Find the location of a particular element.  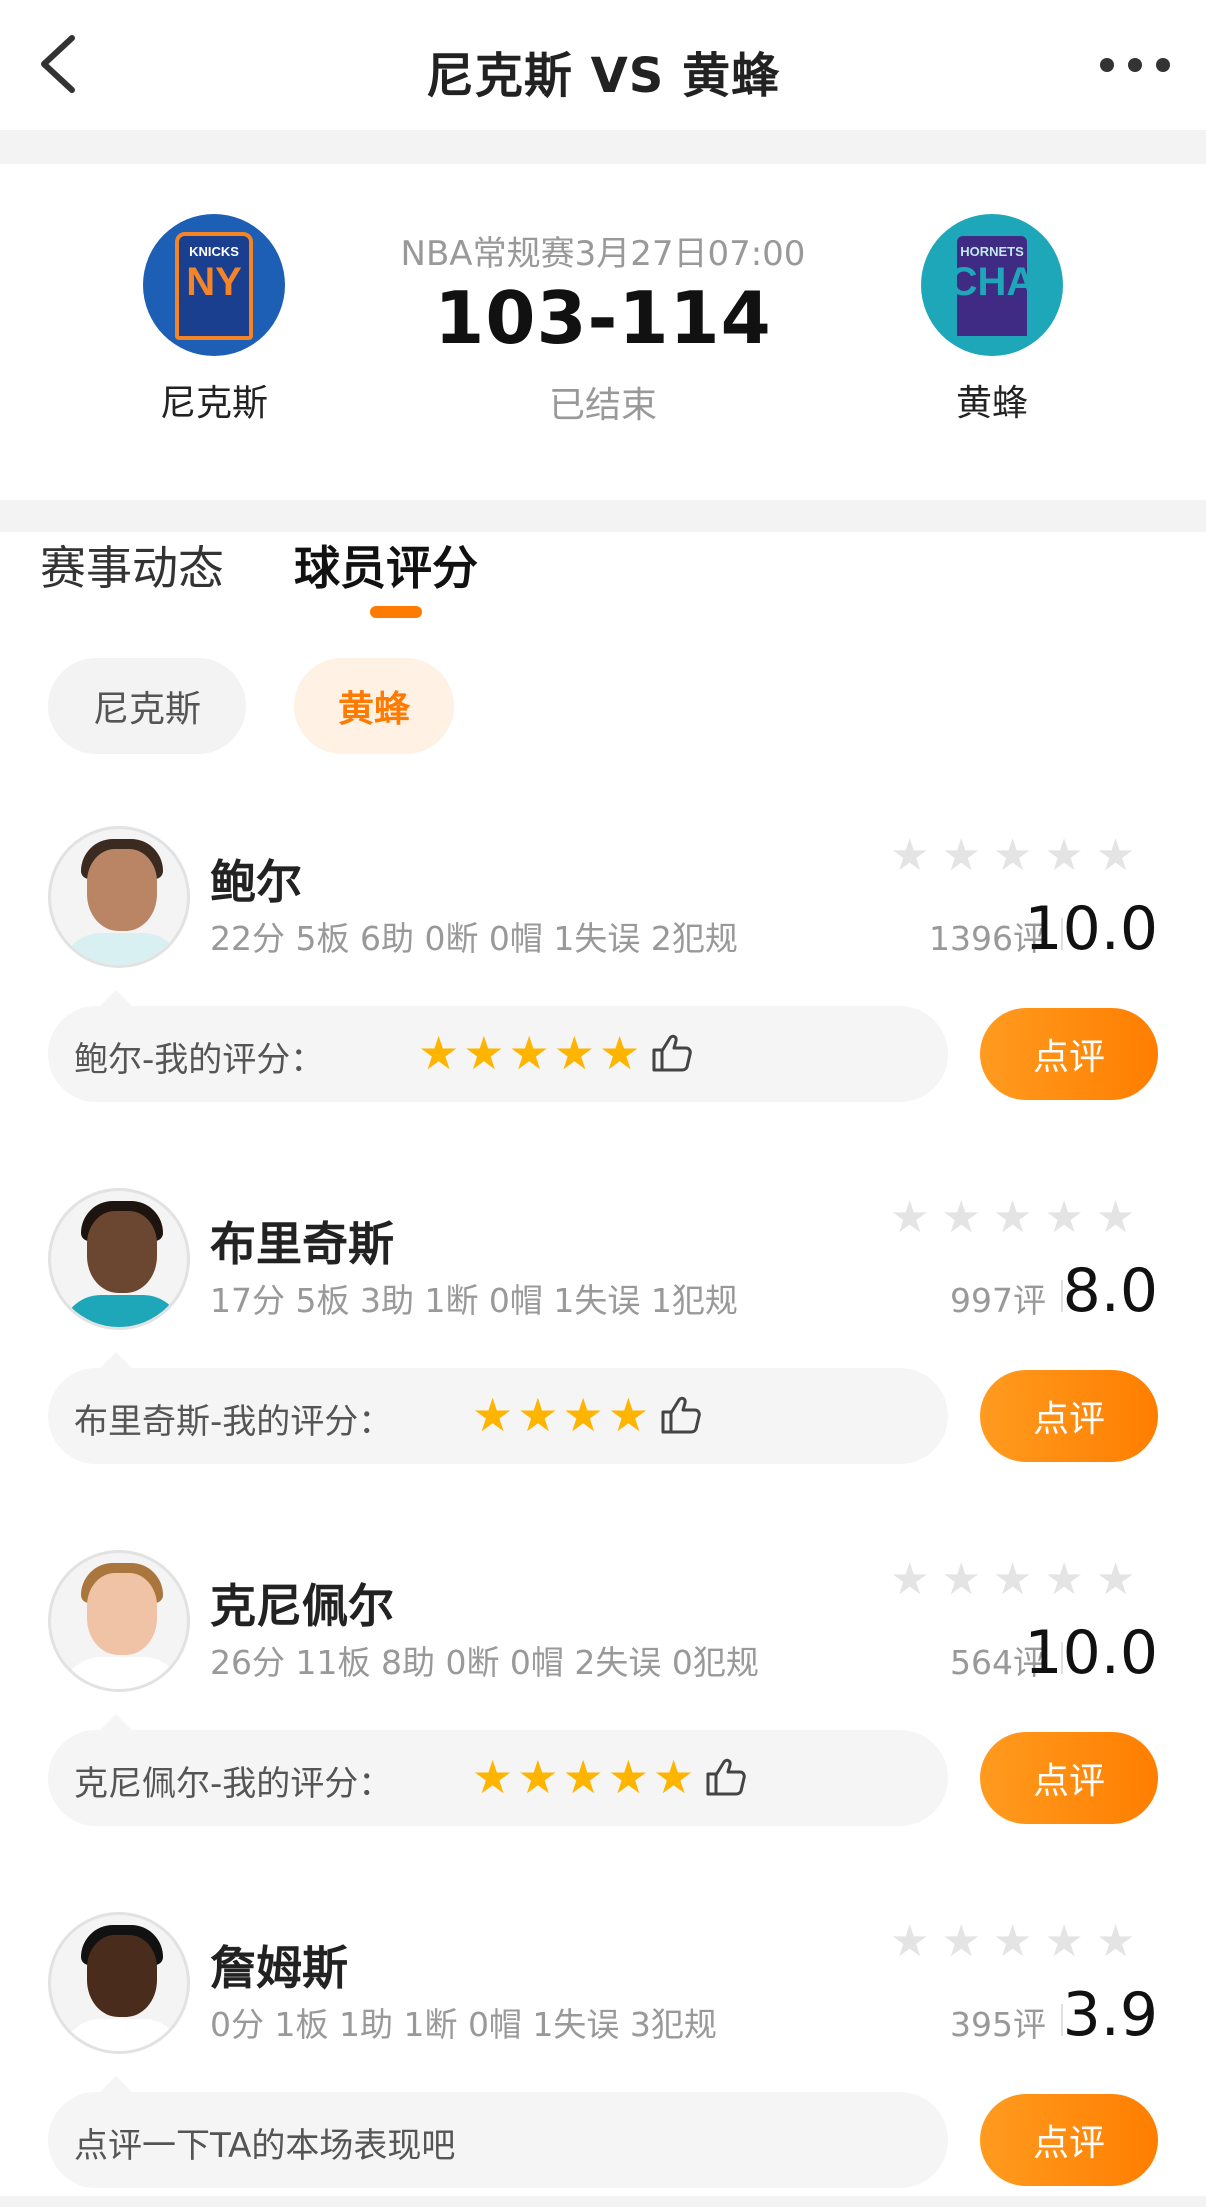

match-status: 已结束 is located at coordinates (602, 405).